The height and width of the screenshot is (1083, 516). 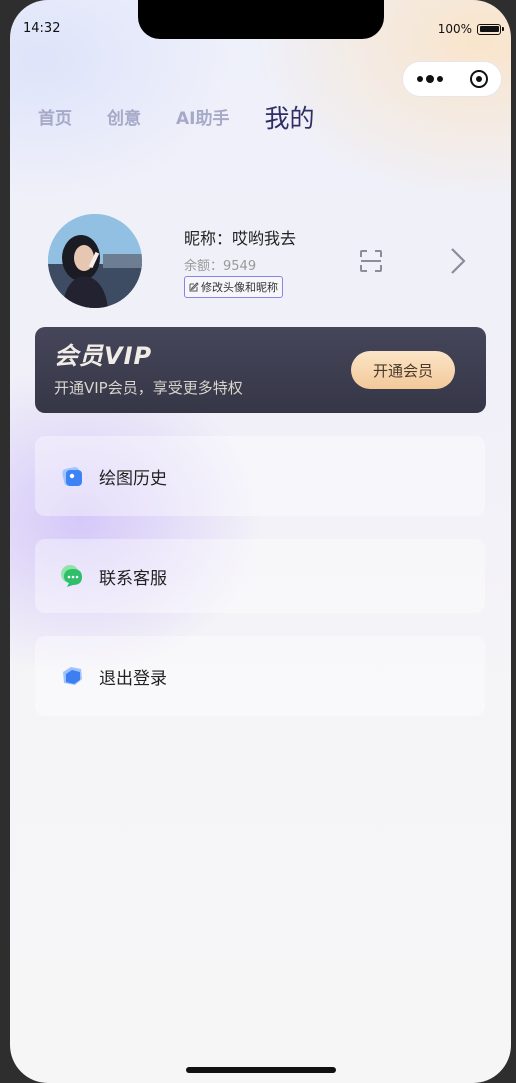 I want to click on more-icon, so click(x=429, y=79).